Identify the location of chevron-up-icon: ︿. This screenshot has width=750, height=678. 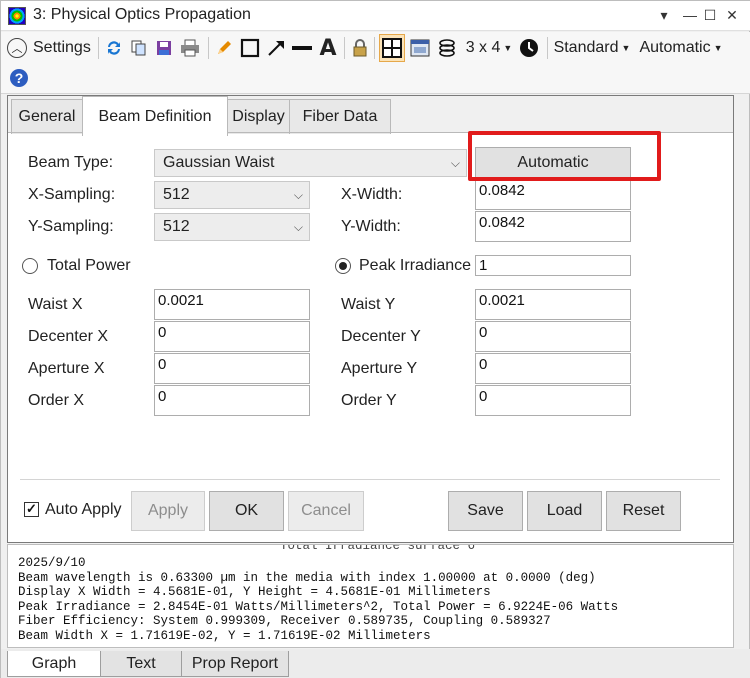
(17, 48).